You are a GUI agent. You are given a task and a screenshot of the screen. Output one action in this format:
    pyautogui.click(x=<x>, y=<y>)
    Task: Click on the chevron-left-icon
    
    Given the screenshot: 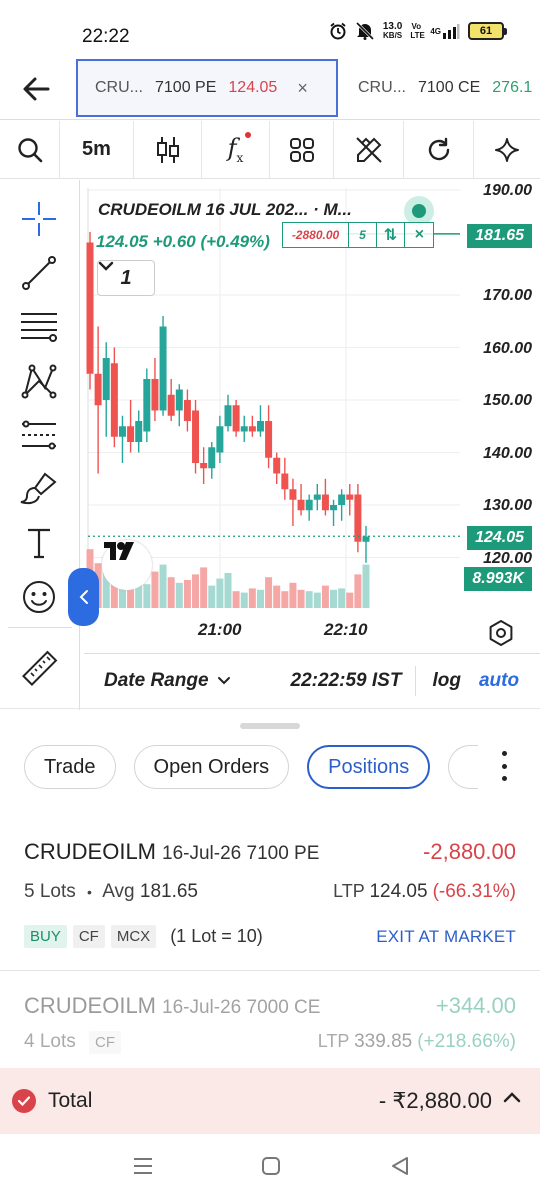 What is the action you would take?
    pyautogui.click(x=83, y=597)
    